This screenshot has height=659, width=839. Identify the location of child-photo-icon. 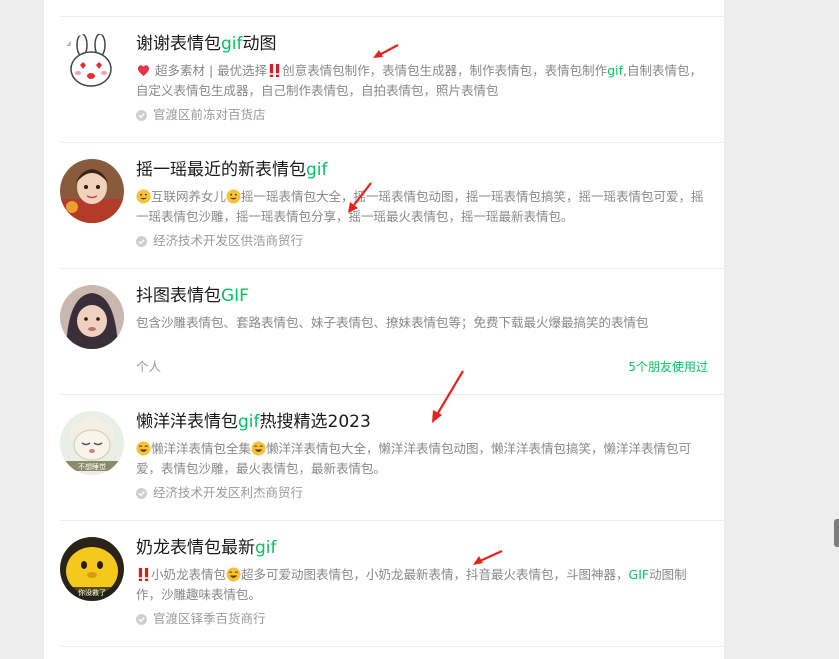
(92, 191).